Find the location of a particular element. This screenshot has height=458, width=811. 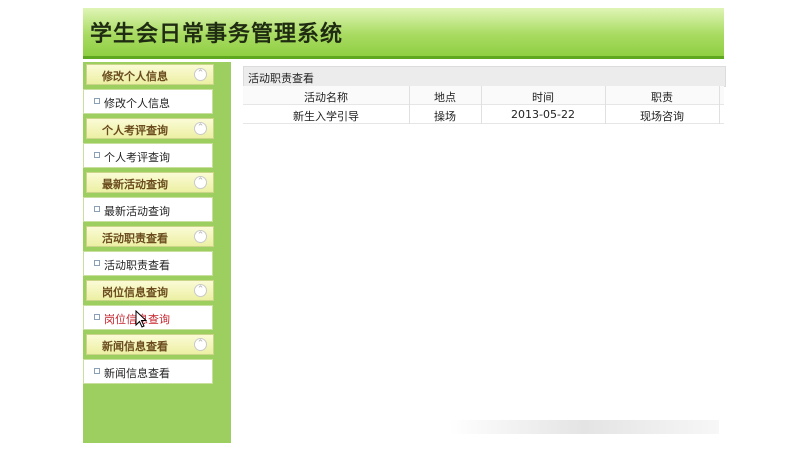

sidebar-group-label: 最新活动查询 is located at coordinates (135, 184).